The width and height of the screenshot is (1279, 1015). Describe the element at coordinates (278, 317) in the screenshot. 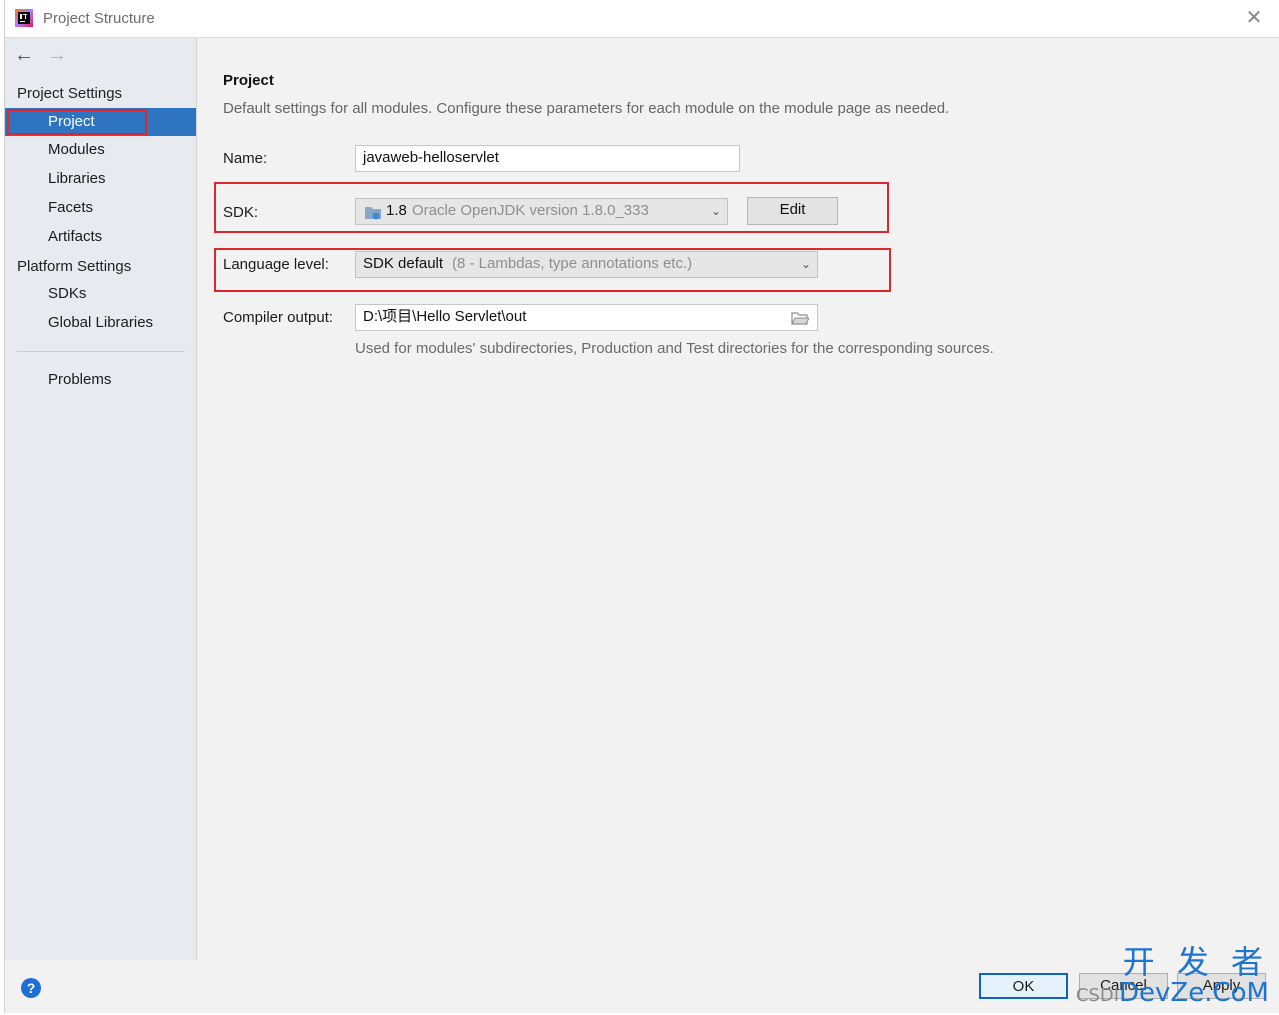

I see `compiler-output-label: Compiler output:` at that location.